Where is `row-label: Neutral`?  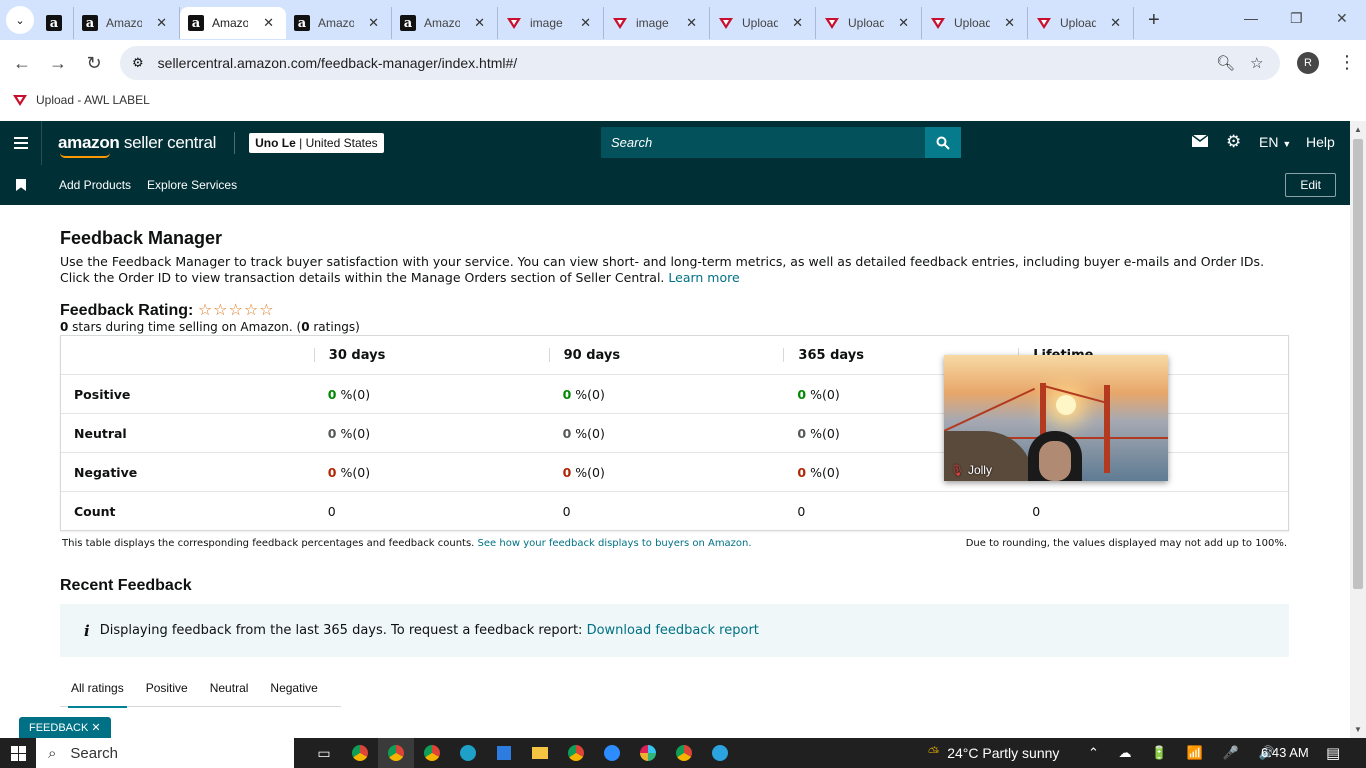 row-label: Neutral is located at coordinates (100, 433).